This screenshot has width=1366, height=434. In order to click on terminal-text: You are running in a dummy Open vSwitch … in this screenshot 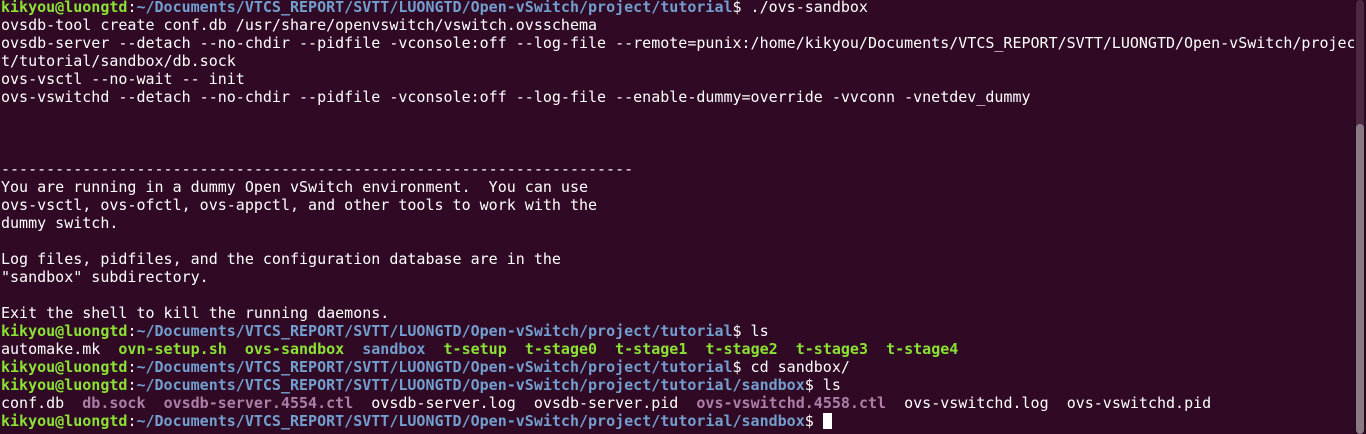, I will do `click(294, 187)`.